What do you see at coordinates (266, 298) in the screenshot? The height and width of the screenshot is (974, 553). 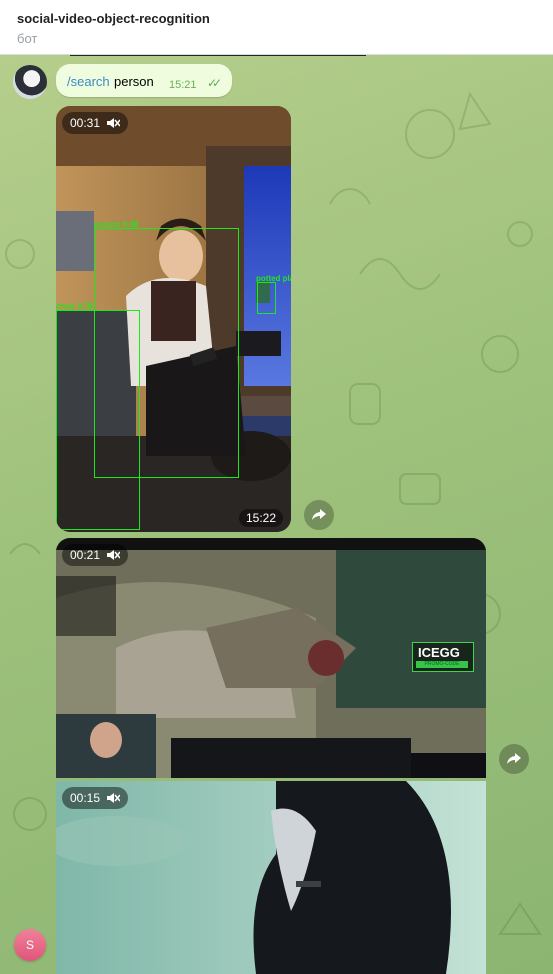 I see `detection-box-plant` at bounding box center [266, 298].